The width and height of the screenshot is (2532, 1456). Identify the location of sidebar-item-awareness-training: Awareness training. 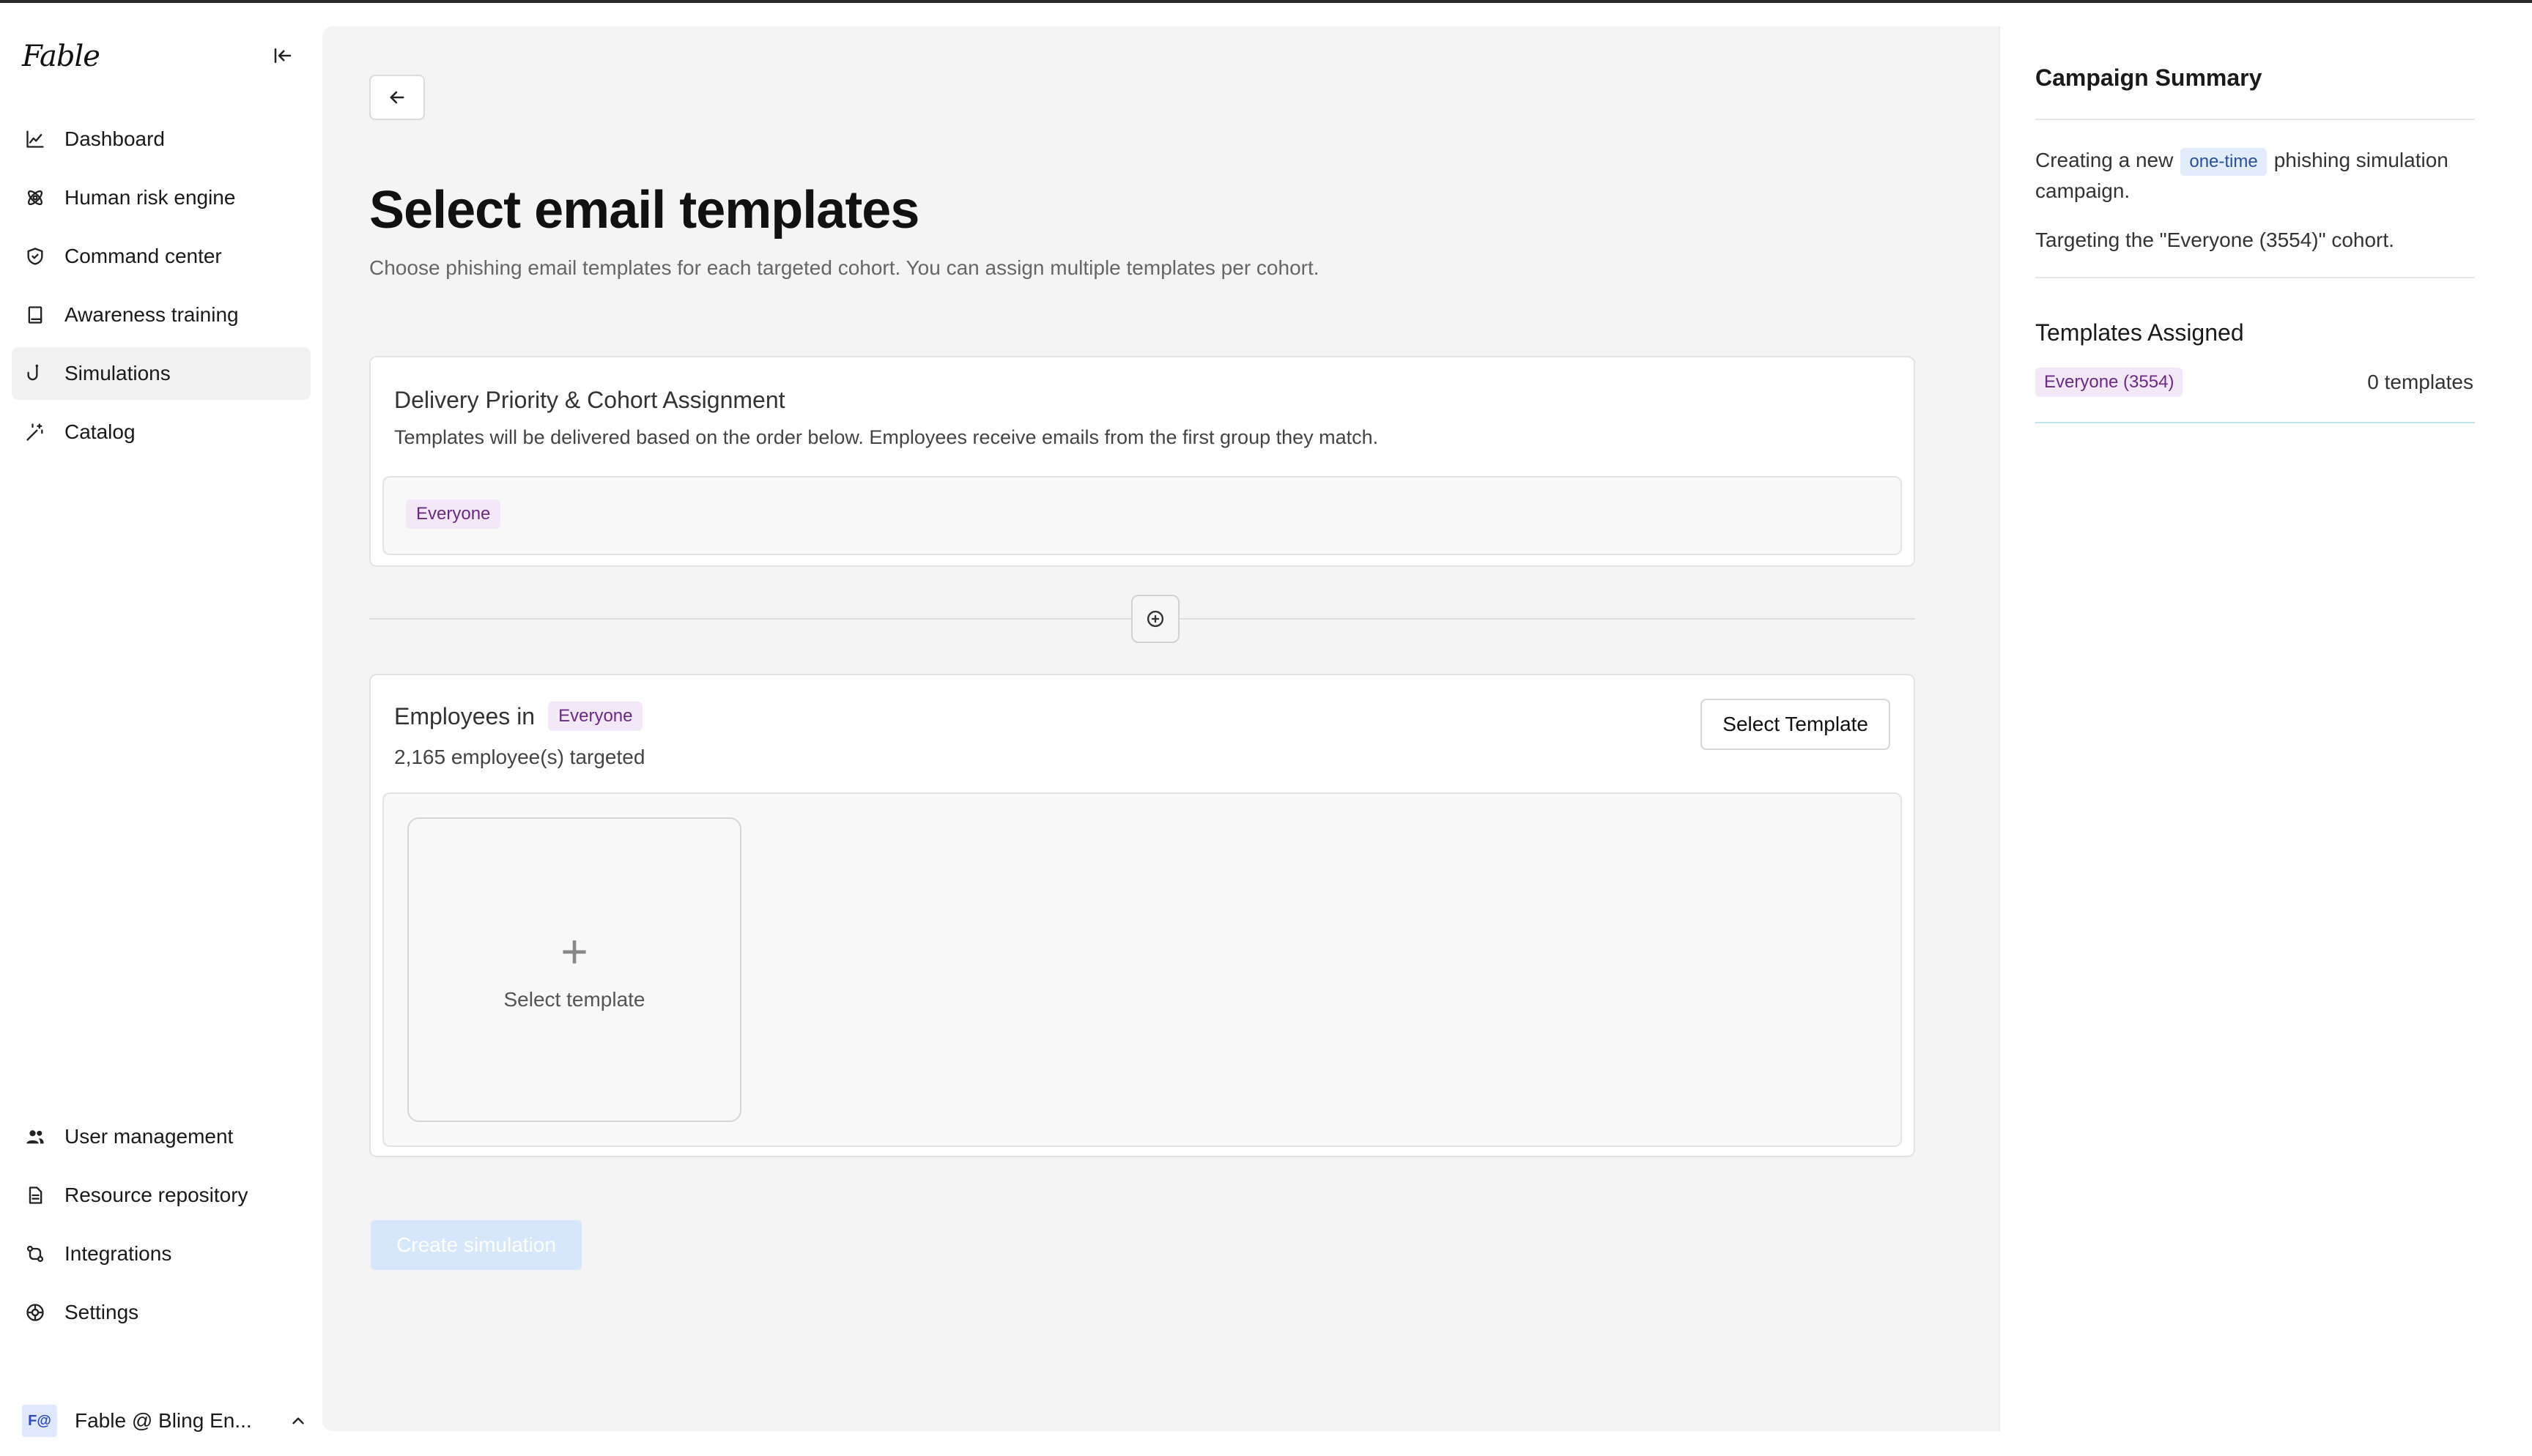
(161, 315).